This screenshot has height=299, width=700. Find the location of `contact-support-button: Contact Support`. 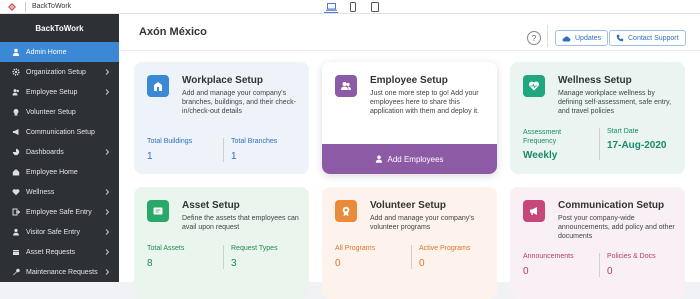

contact-support-button: Contact Support is located at coordinates (647, 38).